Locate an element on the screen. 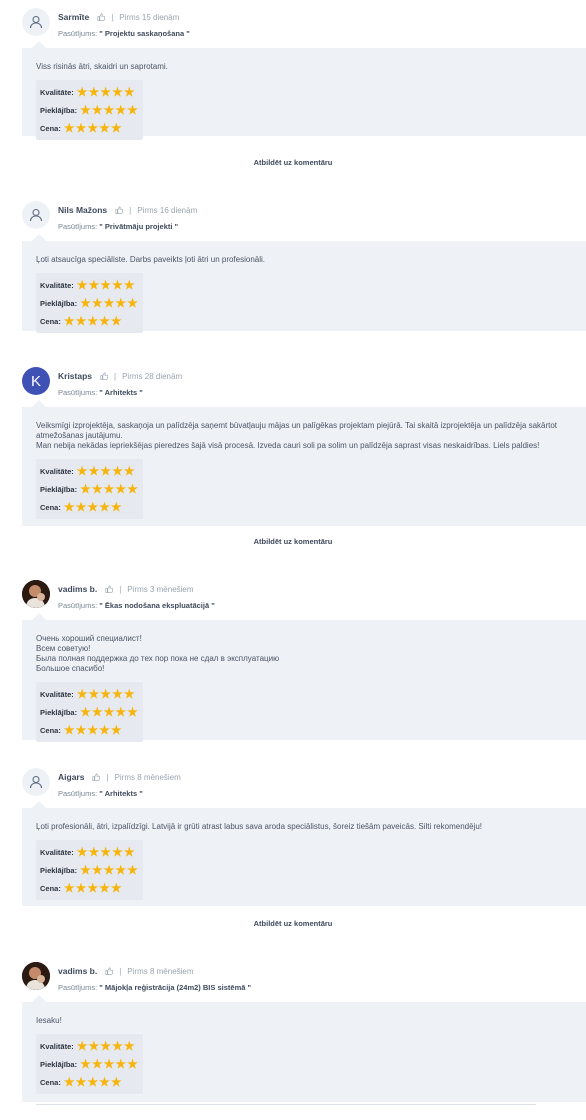 This screenshot has width=586, height=1120. avatar: K is located at coordinates (36, 381).